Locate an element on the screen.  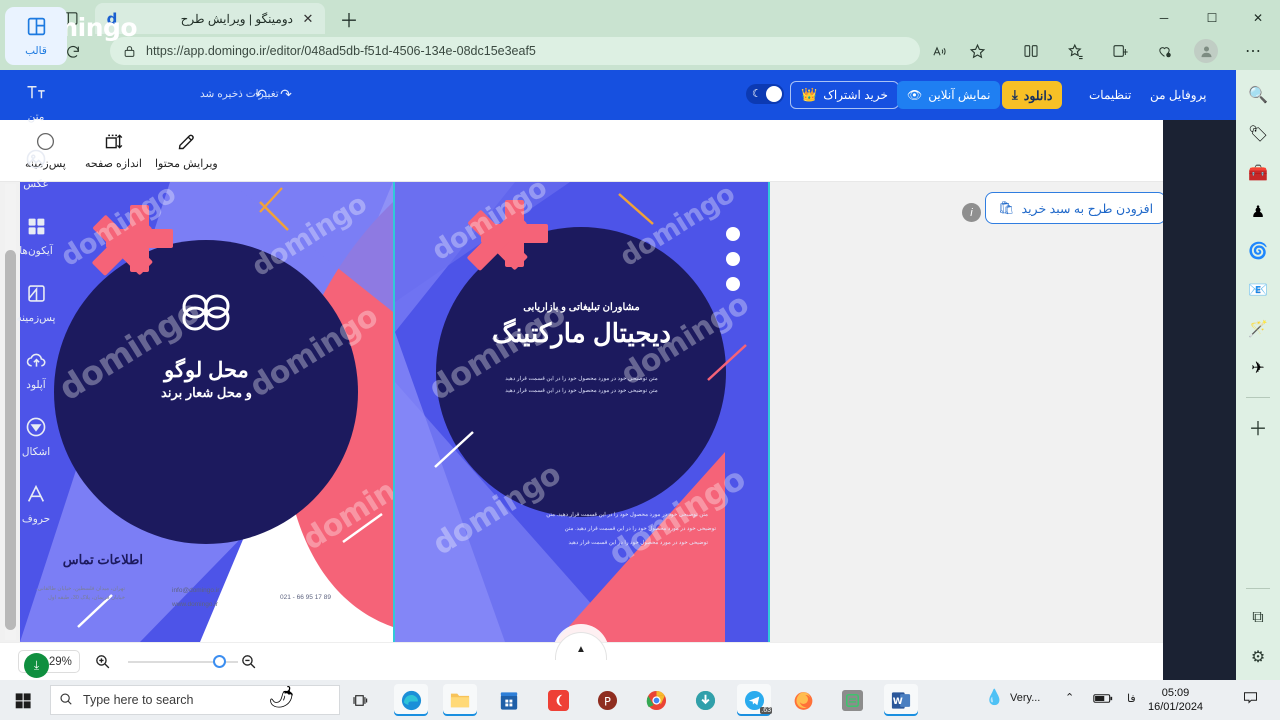
lock-icon is located at coordinates (129, 51).